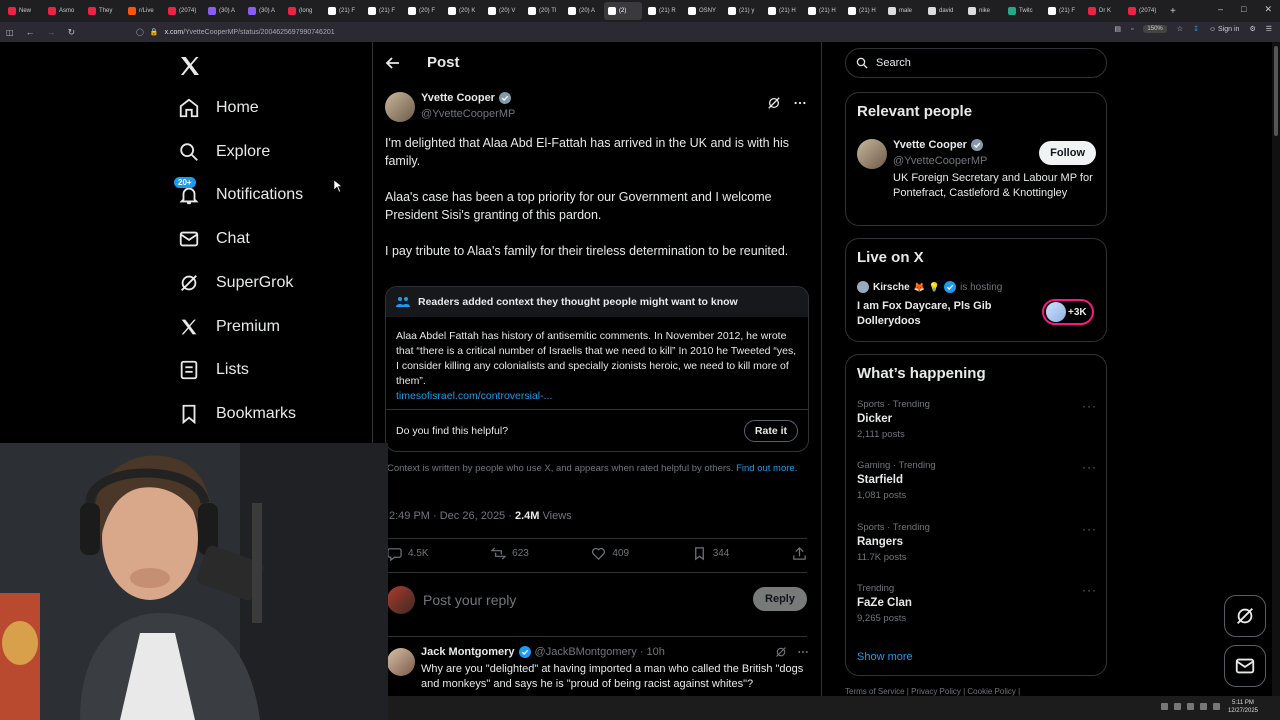  Describe the element at coordinates (1269, 29) in the screenshot. I see `menu-icon: ☰` at that location.